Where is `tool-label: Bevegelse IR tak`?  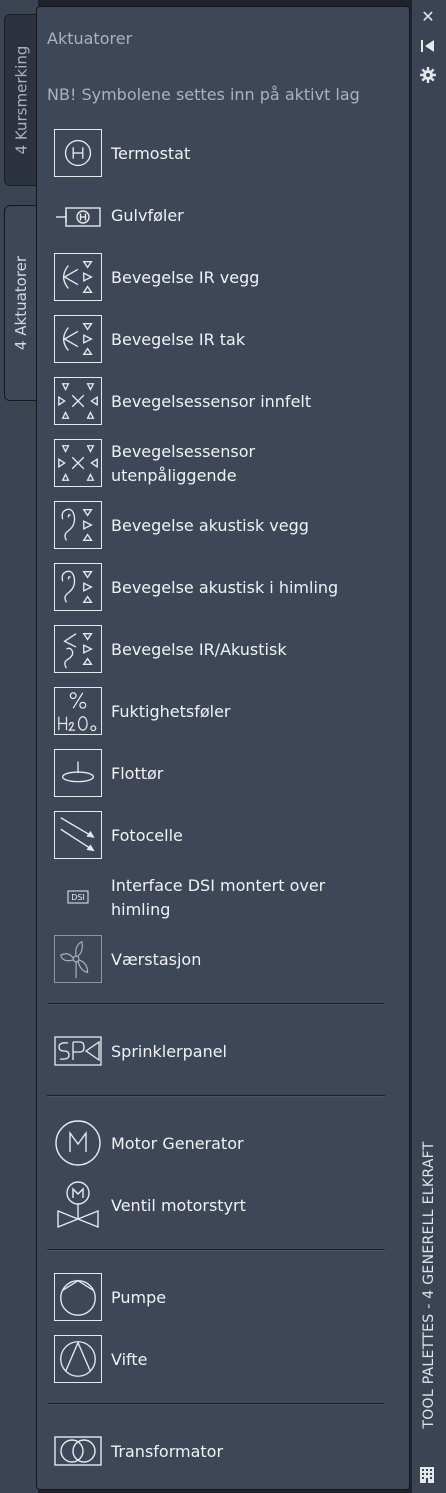 tool-label: Bevegelse IR tak is located at coordinates (178, 339).